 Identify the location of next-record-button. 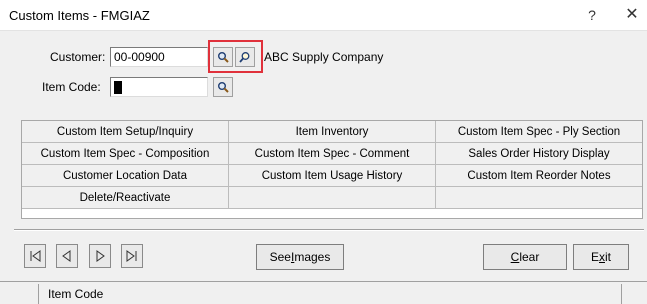
(100, 256).